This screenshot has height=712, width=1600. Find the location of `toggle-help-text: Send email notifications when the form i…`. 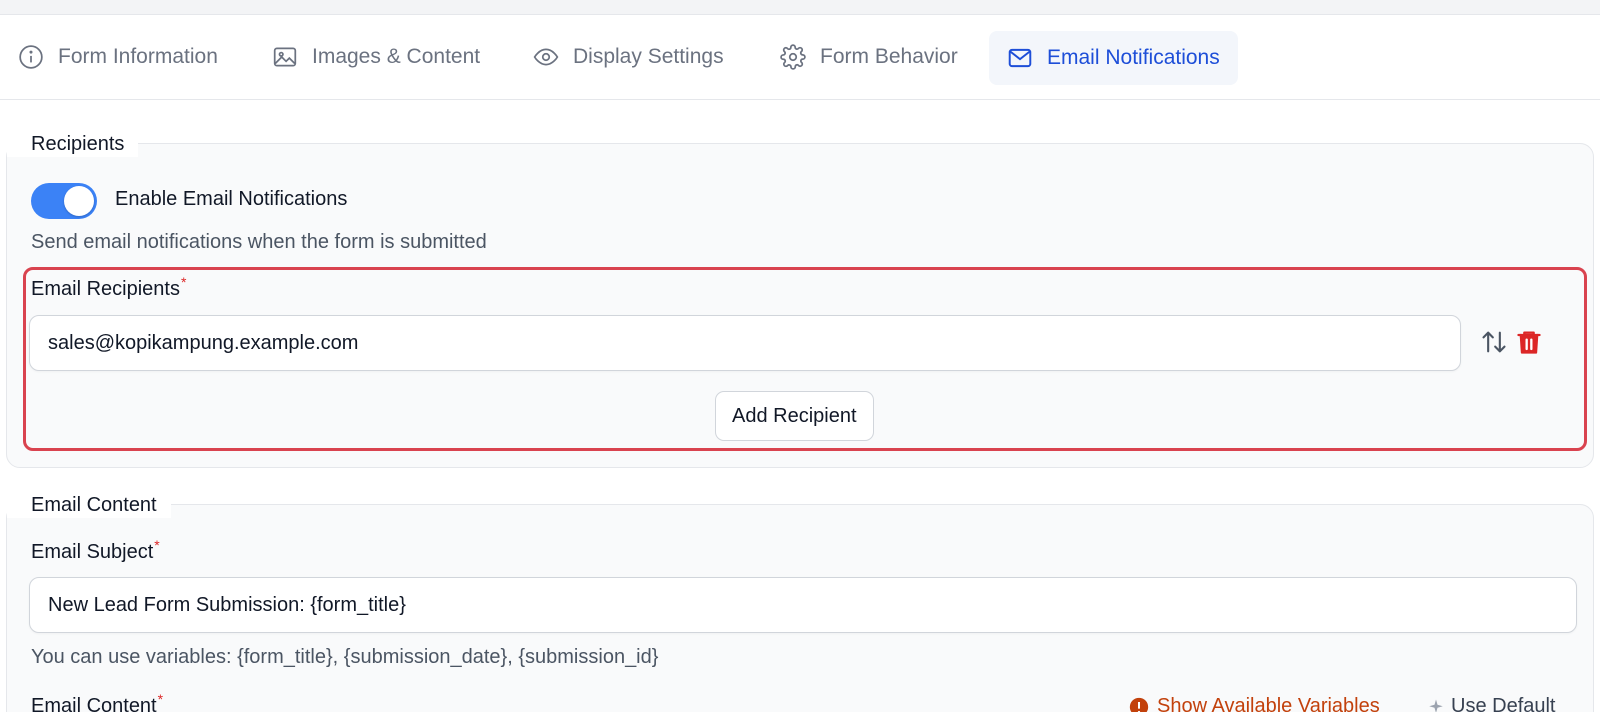

toggle-help-text: Send email notifications when the form i… is located at coordinates (259, 242).